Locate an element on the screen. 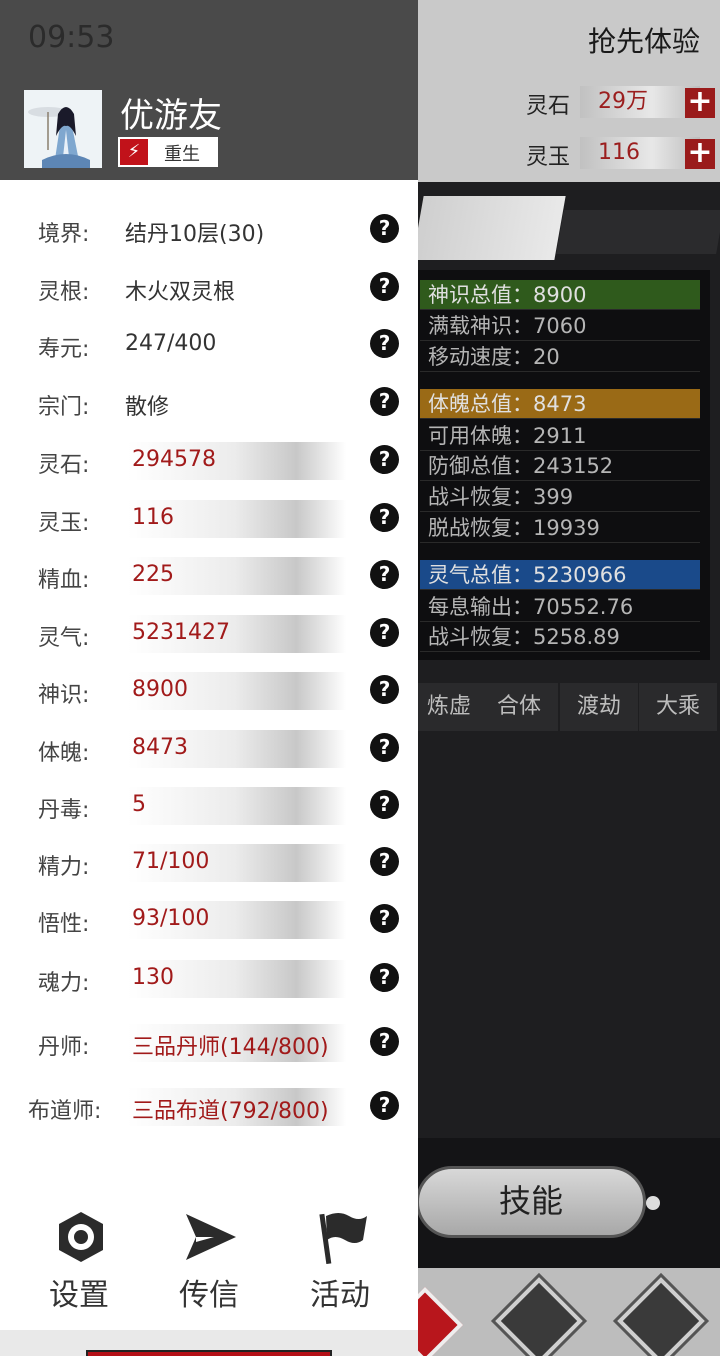 Image resolution: width=720 pixels, height=1356 pixels. attr-value: 木火双灵根 is located at coordinates (180, 292).